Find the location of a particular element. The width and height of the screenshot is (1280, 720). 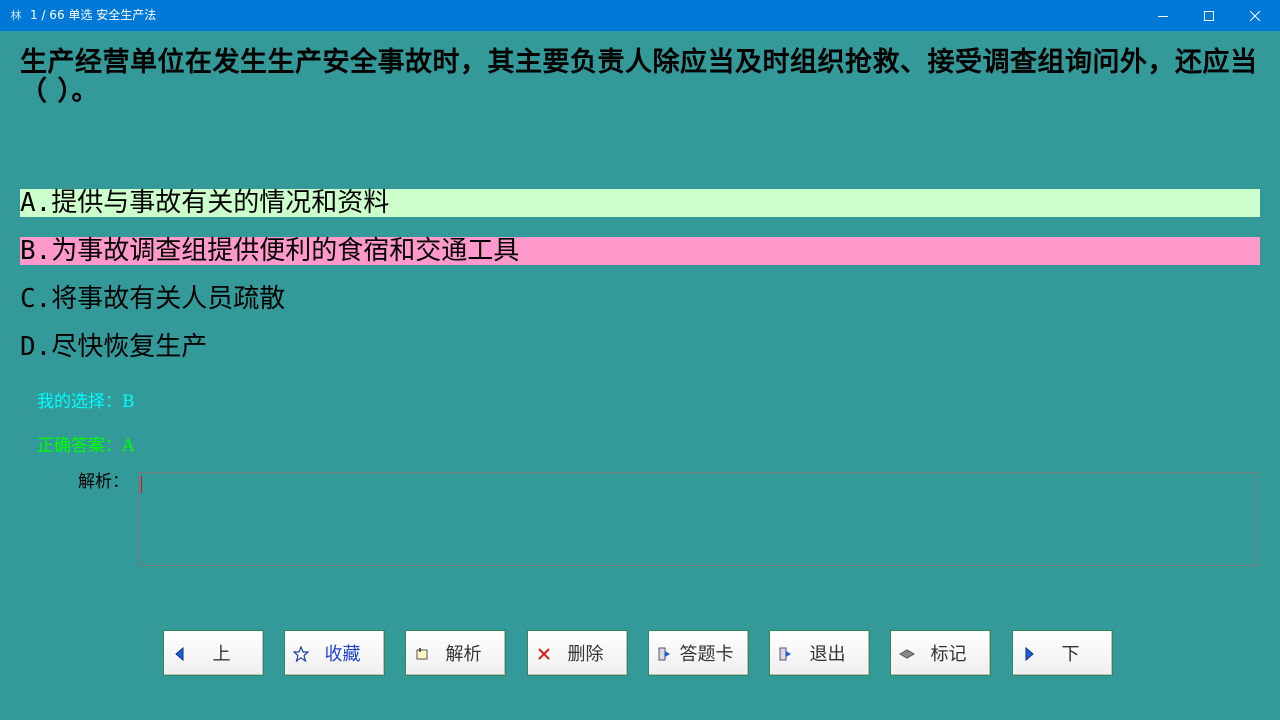

exit-label: 退出 is located at coordinates (827, 654).